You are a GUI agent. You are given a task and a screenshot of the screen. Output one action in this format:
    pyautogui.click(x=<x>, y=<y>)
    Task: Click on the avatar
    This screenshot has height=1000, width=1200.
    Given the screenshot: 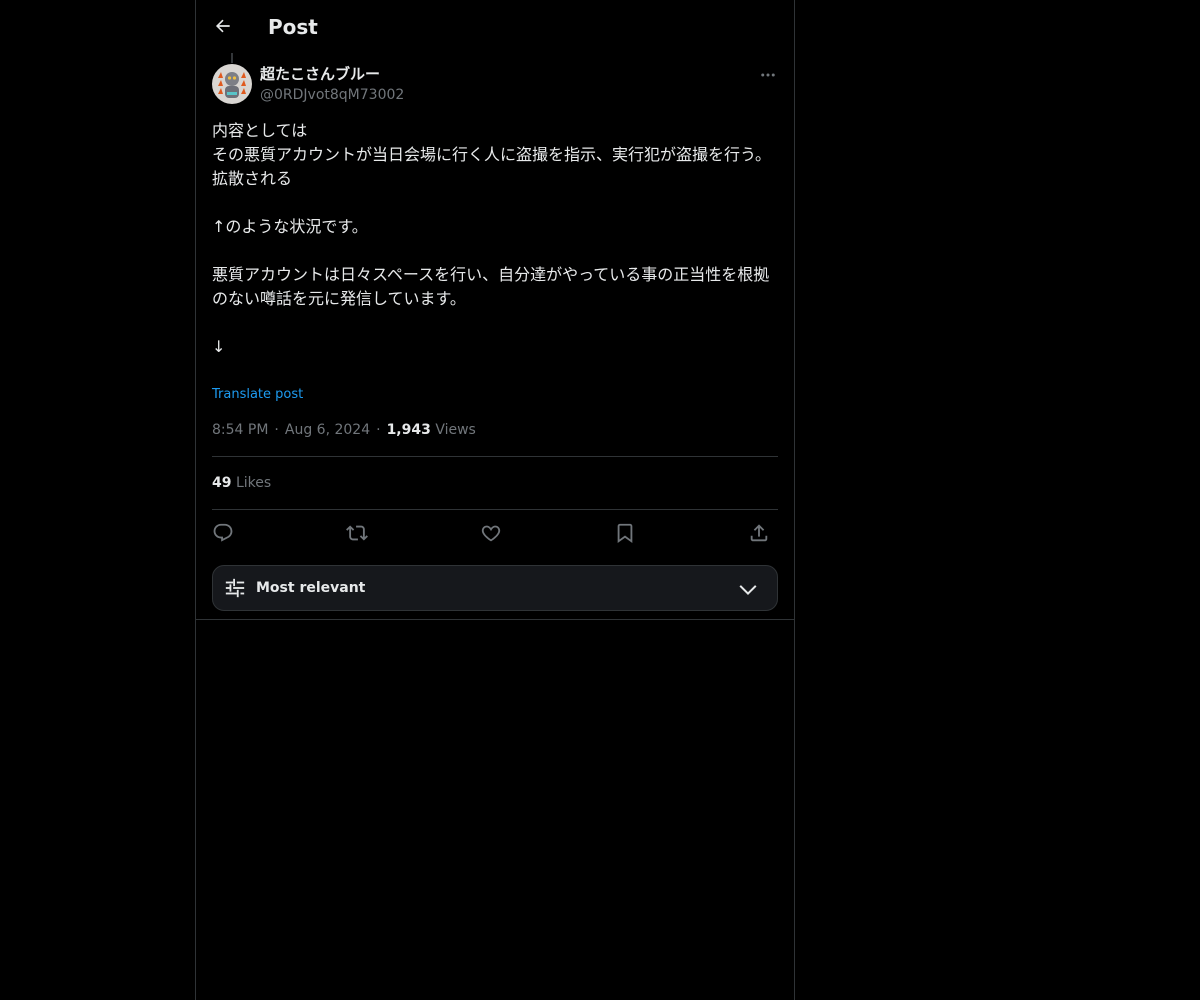 What is the action you would take?
    pyautogui.click(x=232, y=84)
    